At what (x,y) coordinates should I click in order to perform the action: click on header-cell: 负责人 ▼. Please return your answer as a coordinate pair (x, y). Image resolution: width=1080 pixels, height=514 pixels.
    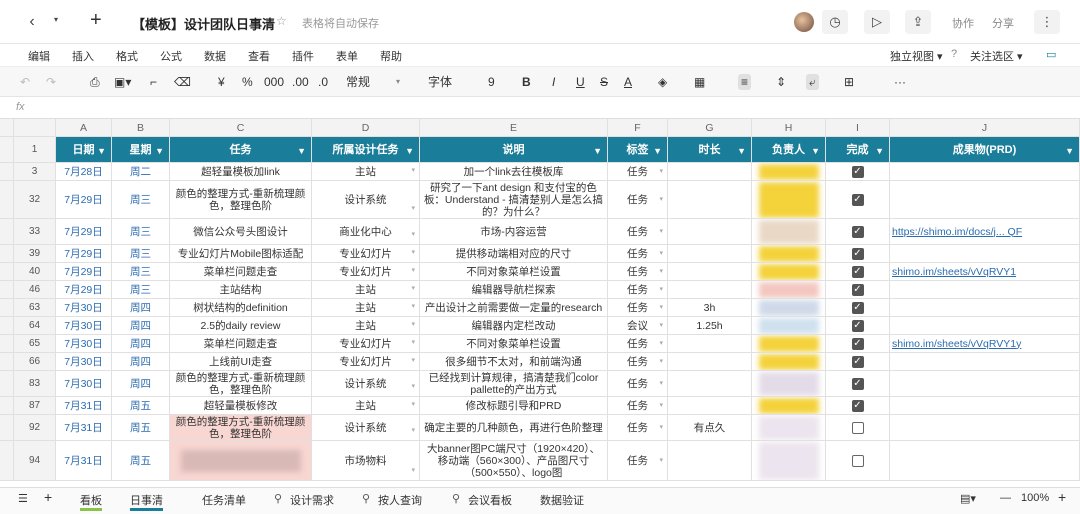
    Looking at the image, I should click on (789, 150).